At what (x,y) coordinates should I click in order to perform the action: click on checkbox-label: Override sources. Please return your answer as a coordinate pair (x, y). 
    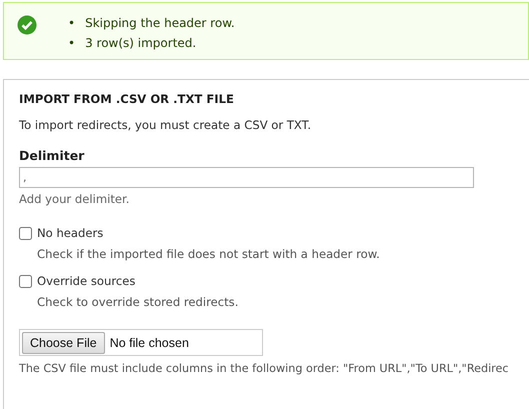
    Looking at the image, I should click on (86, 281).